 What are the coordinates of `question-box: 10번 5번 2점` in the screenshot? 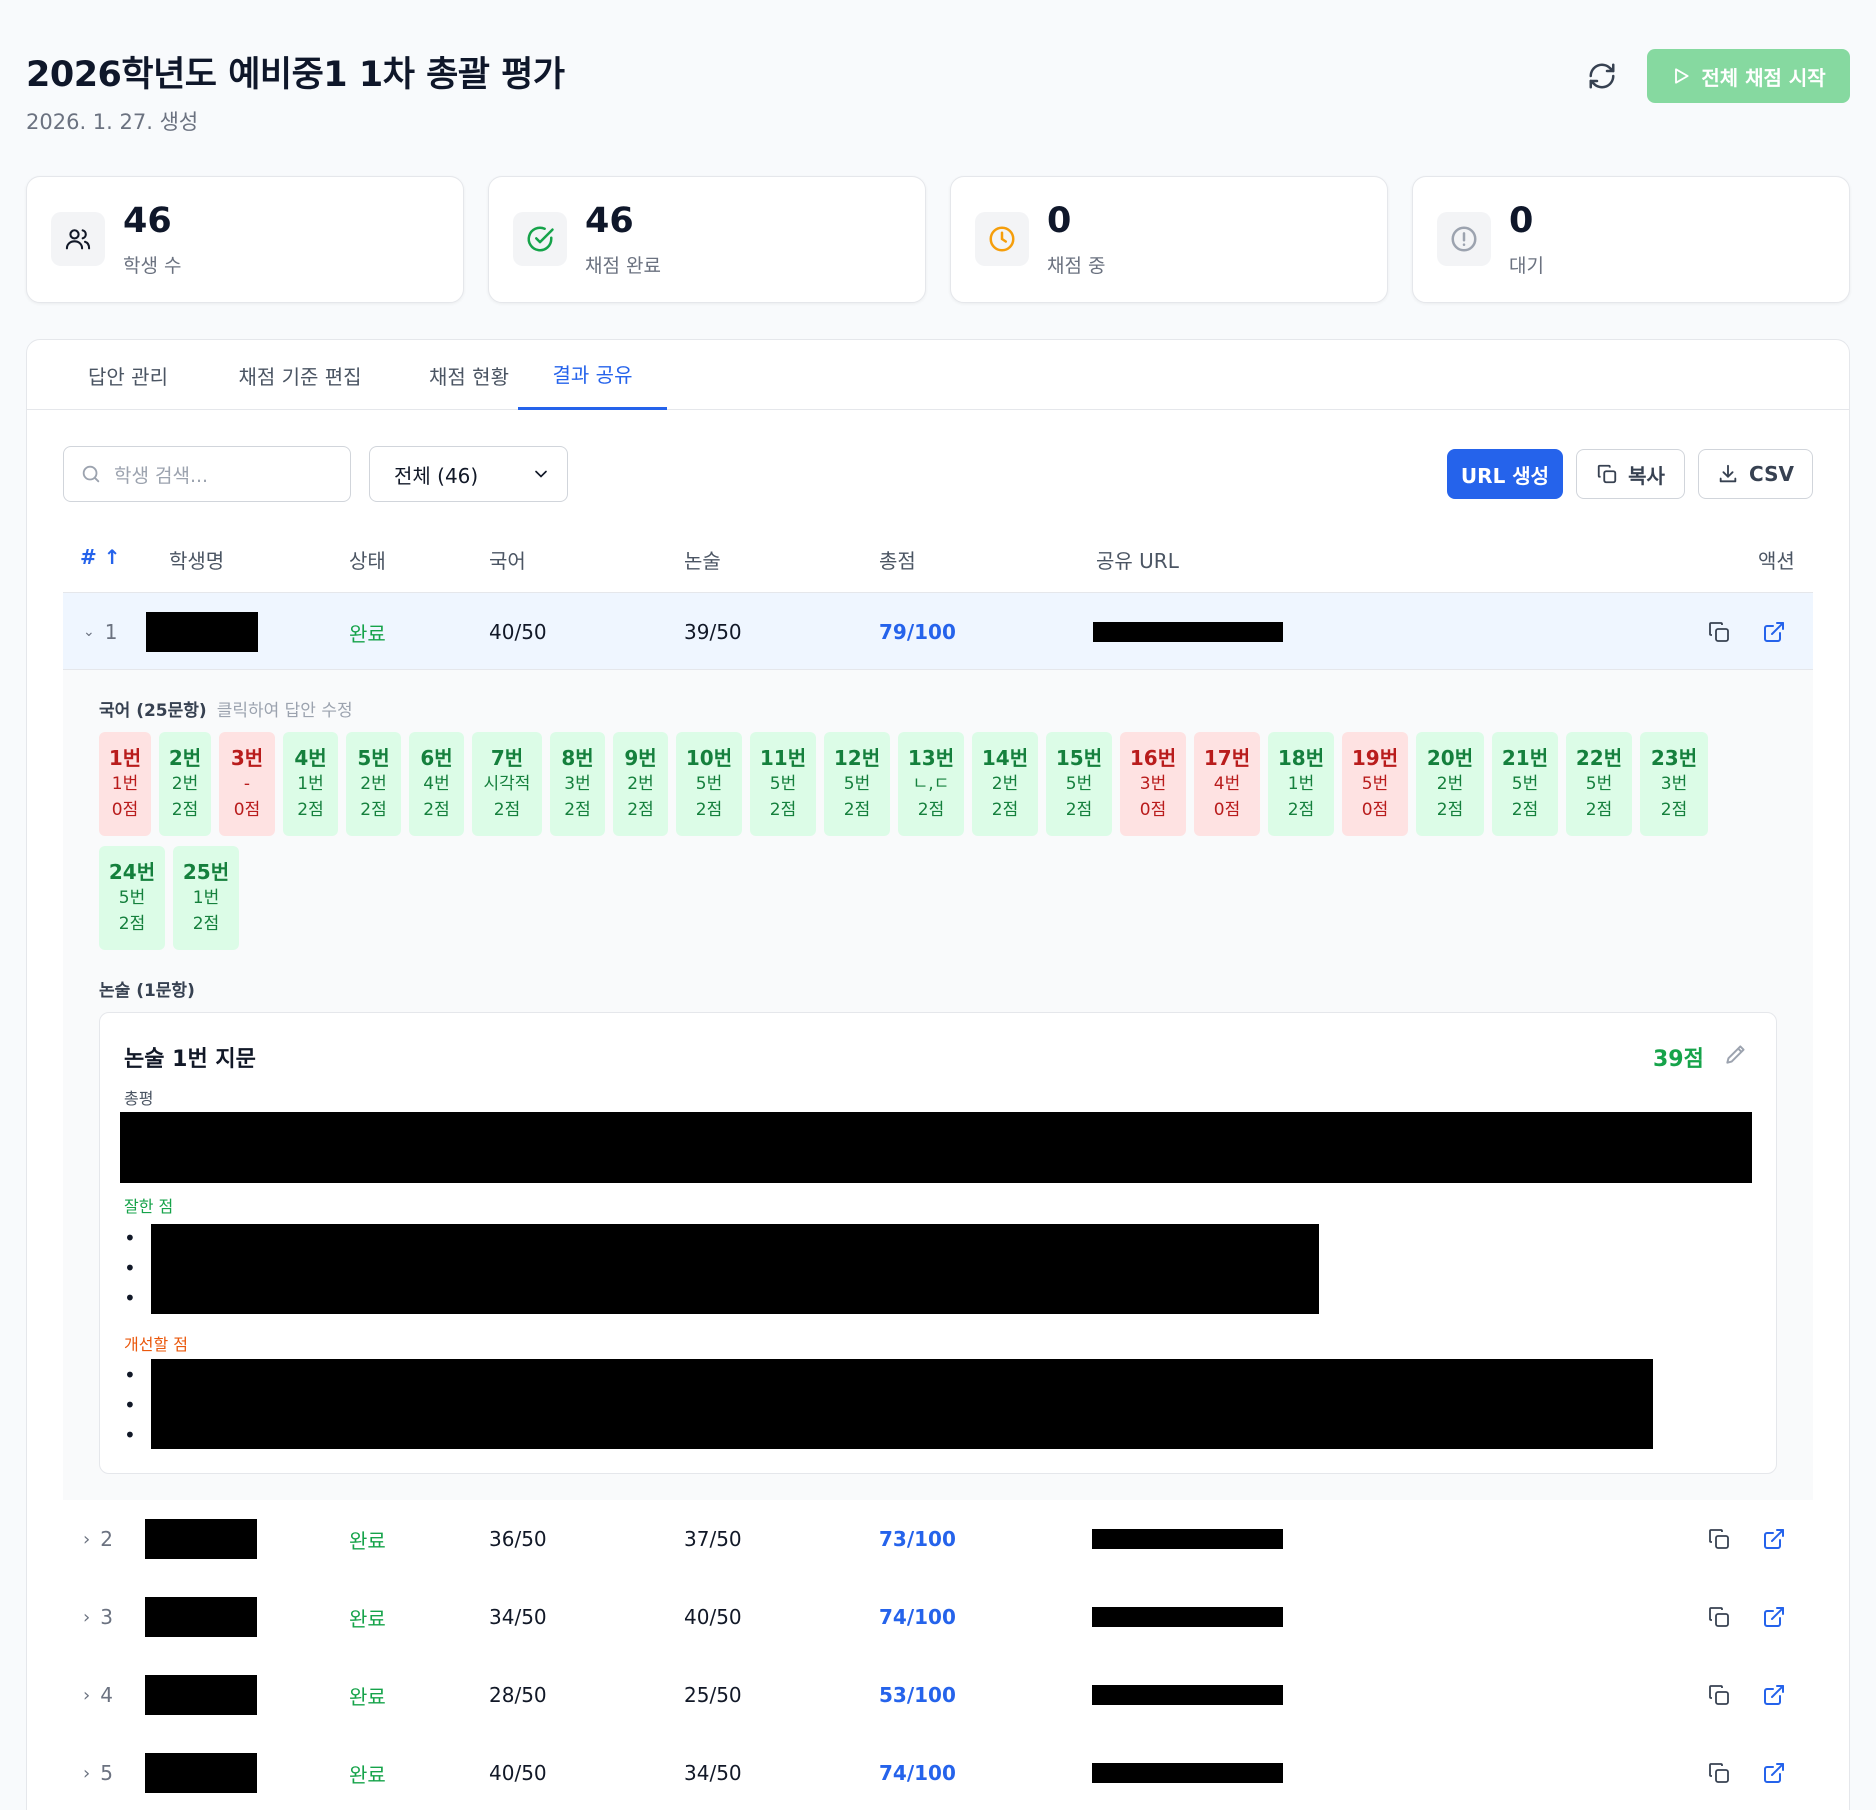 It's located at (709, 784).